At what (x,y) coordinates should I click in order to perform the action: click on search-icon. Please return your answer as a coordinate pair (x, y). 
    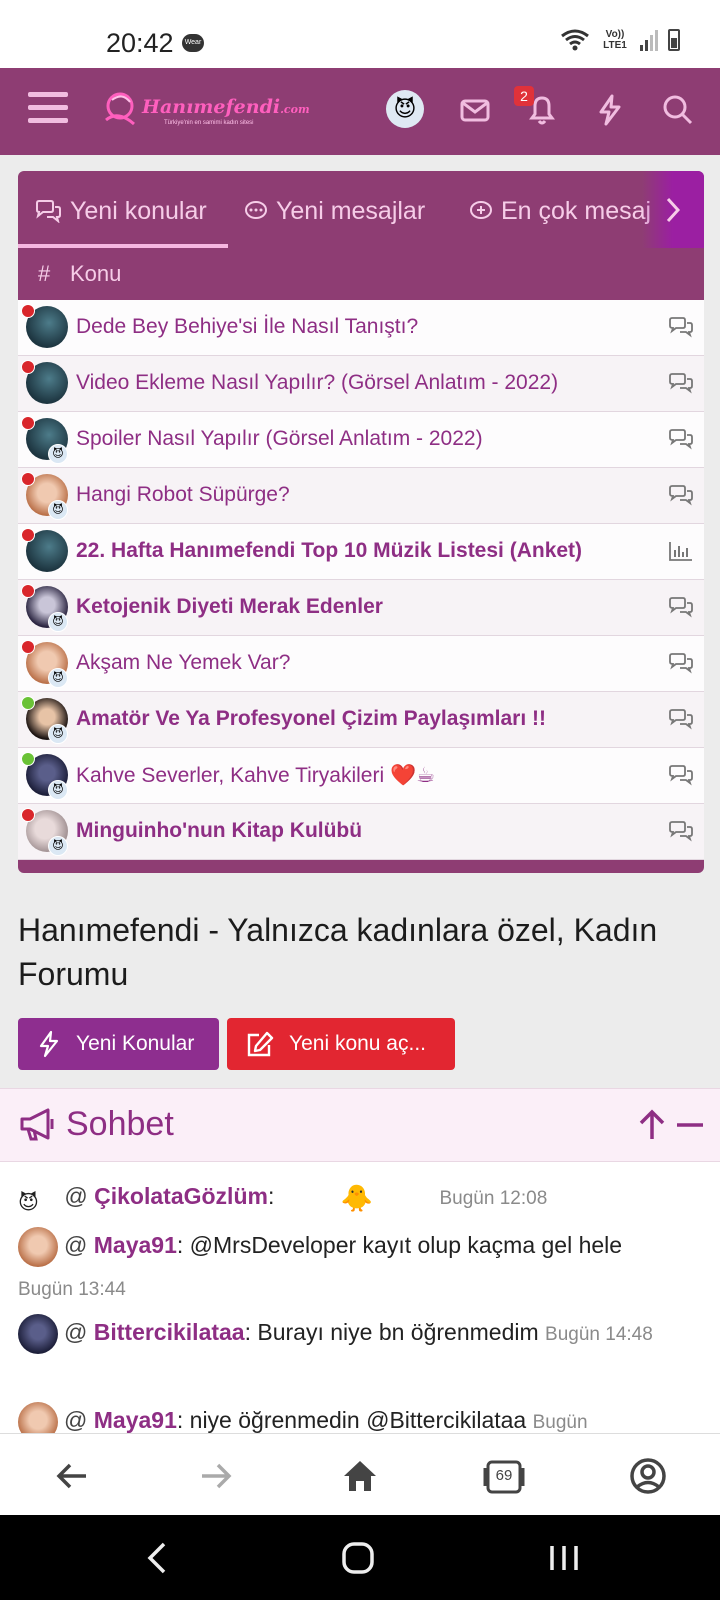
    Looking at the image, I should click on (678, 110).